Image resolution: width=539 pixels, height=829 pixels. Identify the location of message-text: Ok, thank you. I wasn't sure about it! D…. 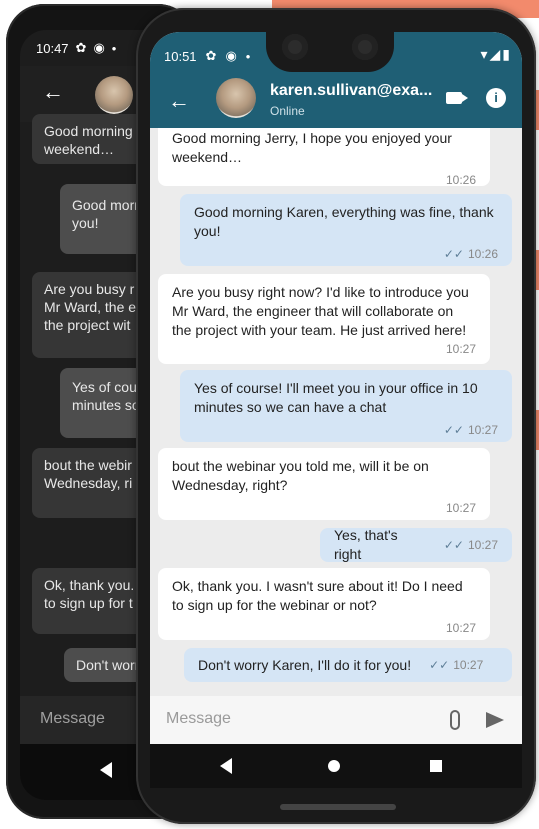
(317, 595).